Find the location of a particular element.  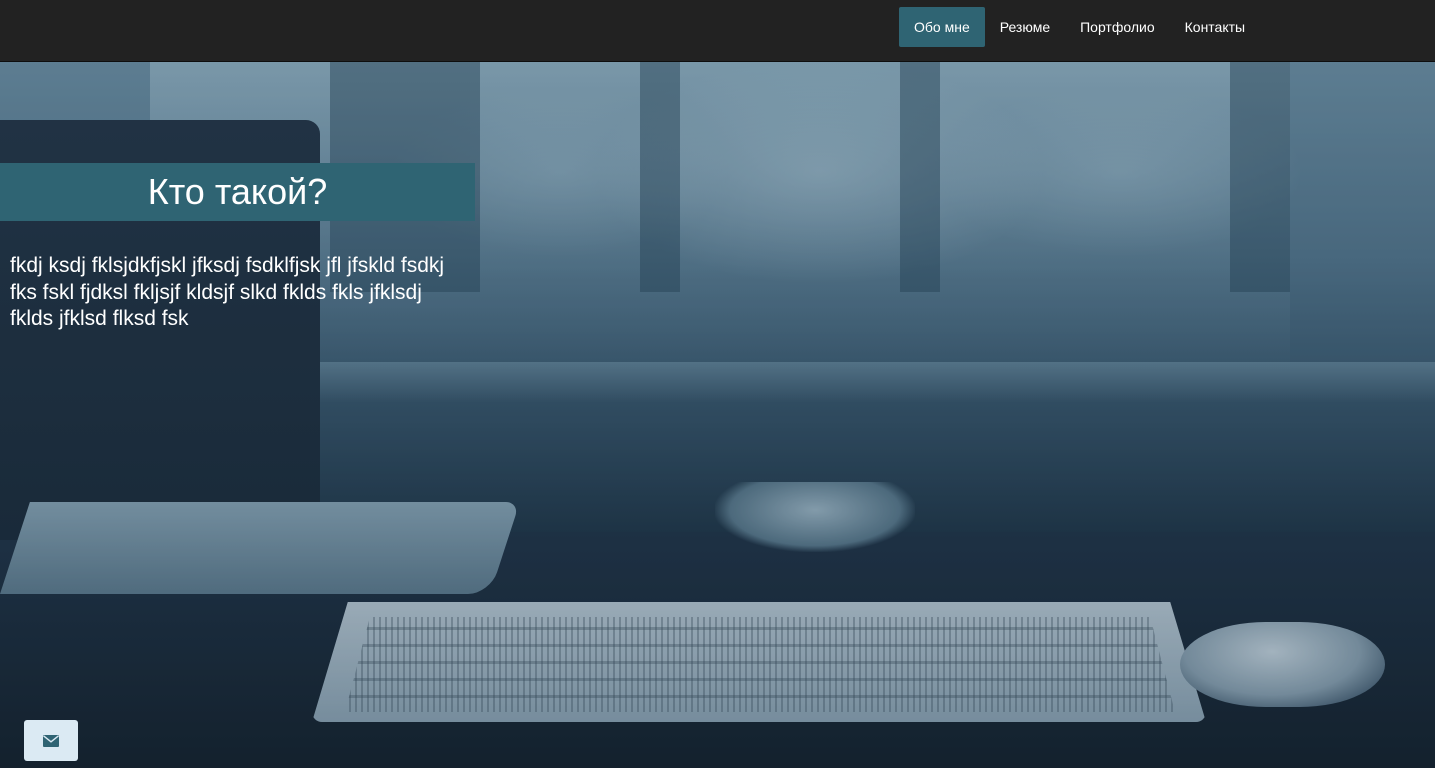

nav-menu: Обо мне Резюме Портфолио Контакты is located at coordinates (1079, 27).